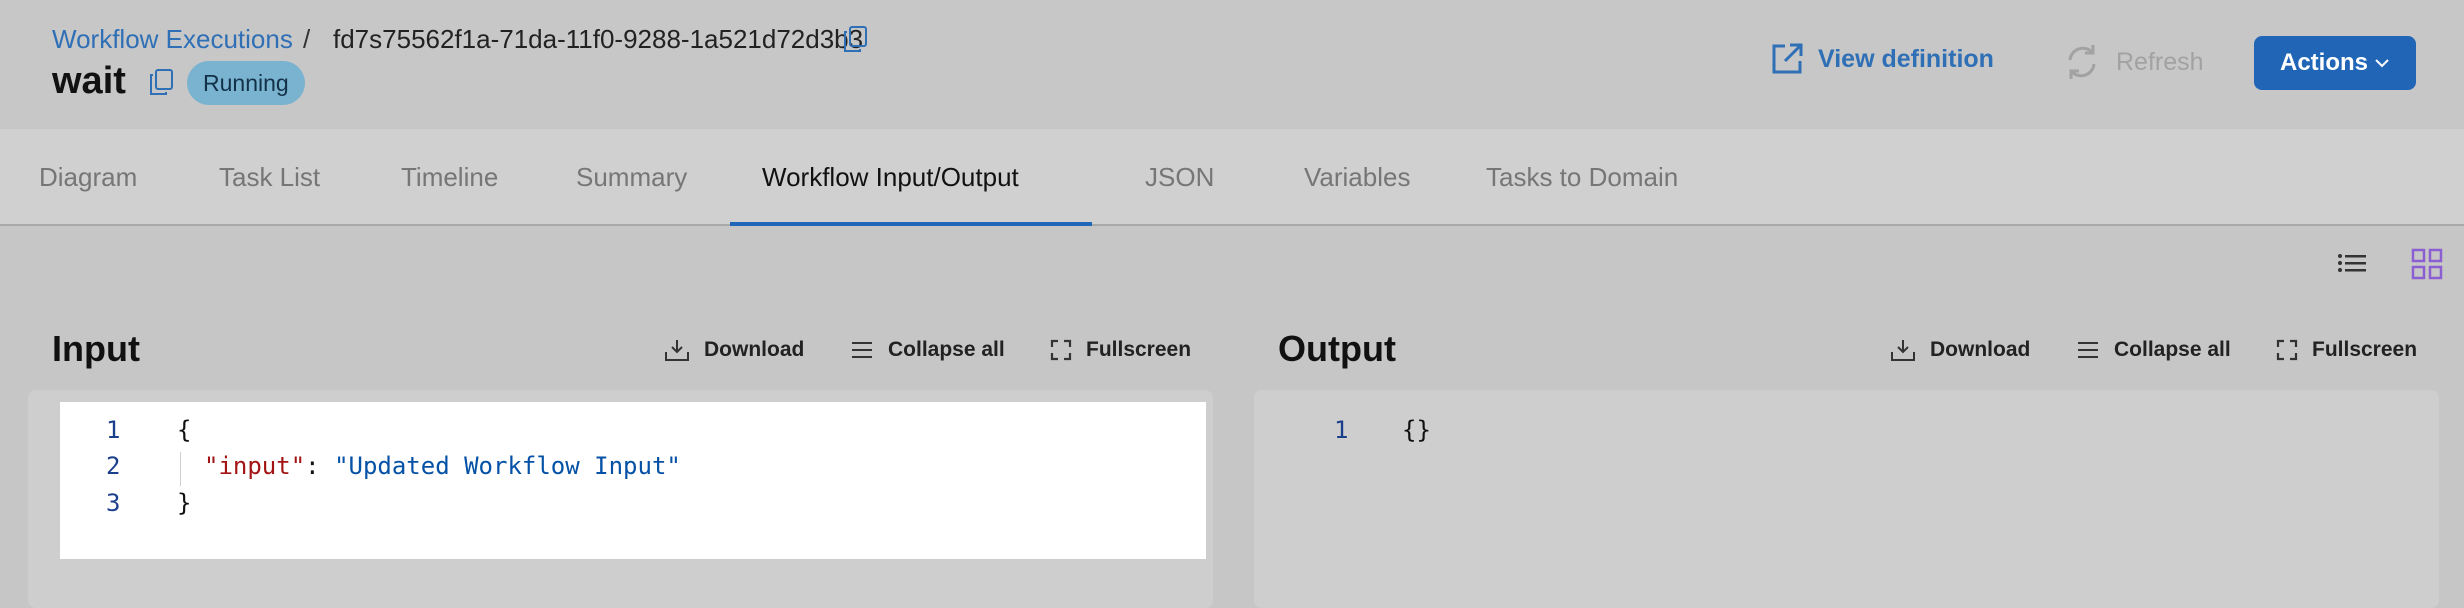 The image size is (2464, 608). Describe the element at coordinates (449, 177) in the screenshot. I see `tab-timeline: Timeline` at that location.